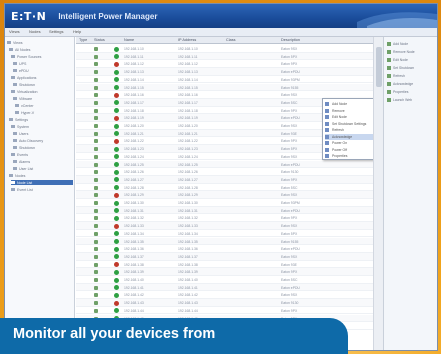  What do you see at coordinates (42, 77) in the screenshot?
I see `tree-node: Applications` at bounding box center [42, 77].